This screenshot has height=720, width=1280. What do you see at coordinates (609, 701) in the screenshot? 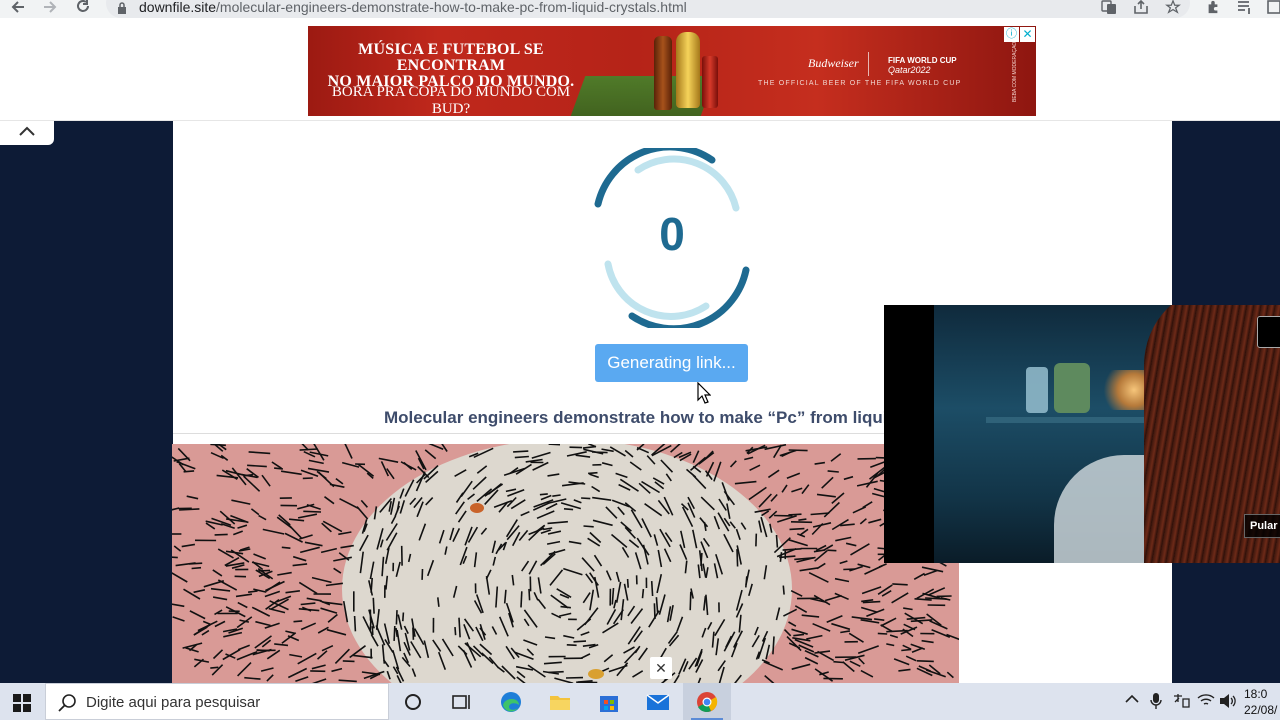
I see `store-icon` at bounding box center [609, 701].